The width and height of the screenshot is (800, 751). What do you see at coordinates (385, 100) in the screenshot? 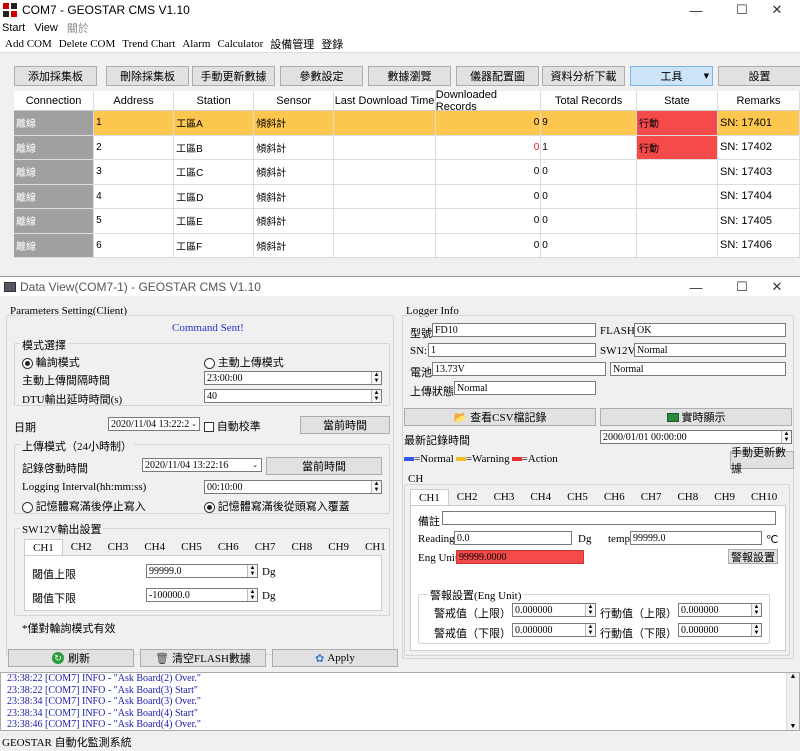
I see `column-header: Last Download Time` at bounding box center [385, 100].